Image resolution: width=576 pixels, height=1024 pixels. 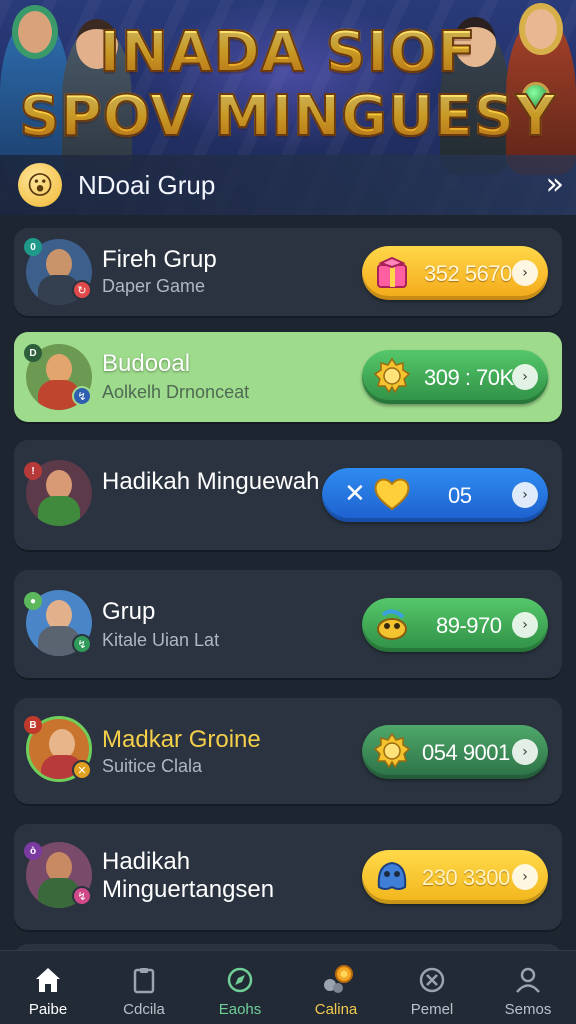 What do you see at coordinates (161, 640) in the screenshot?
I see `item-subtitle: Kitale Uian Lat` at bounding box center [161, 640].